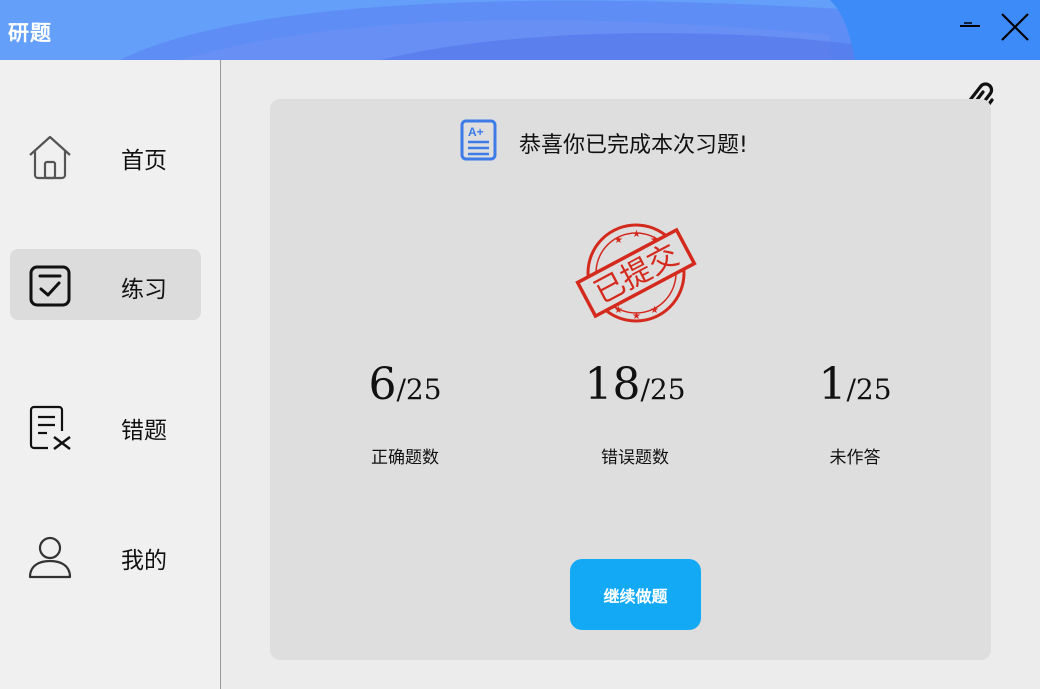  Describe the element at coordinates (50, 557) in the screenshot. I see `user-icon` at that location.